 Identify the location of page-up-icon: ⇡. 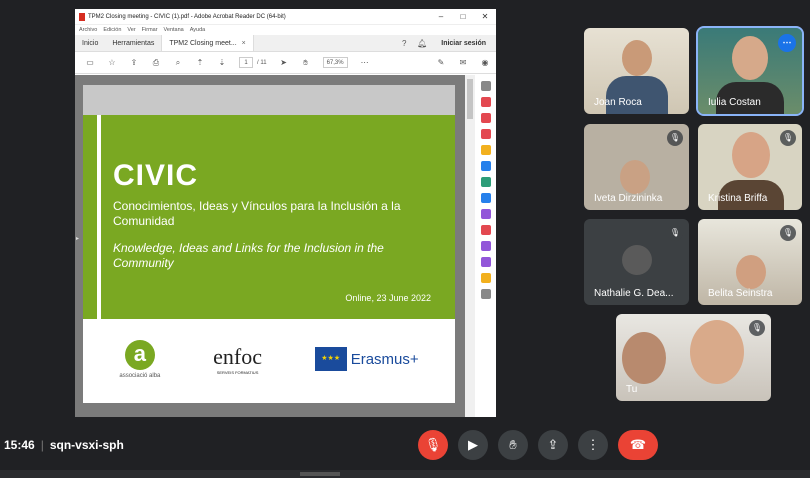
(200, 62).